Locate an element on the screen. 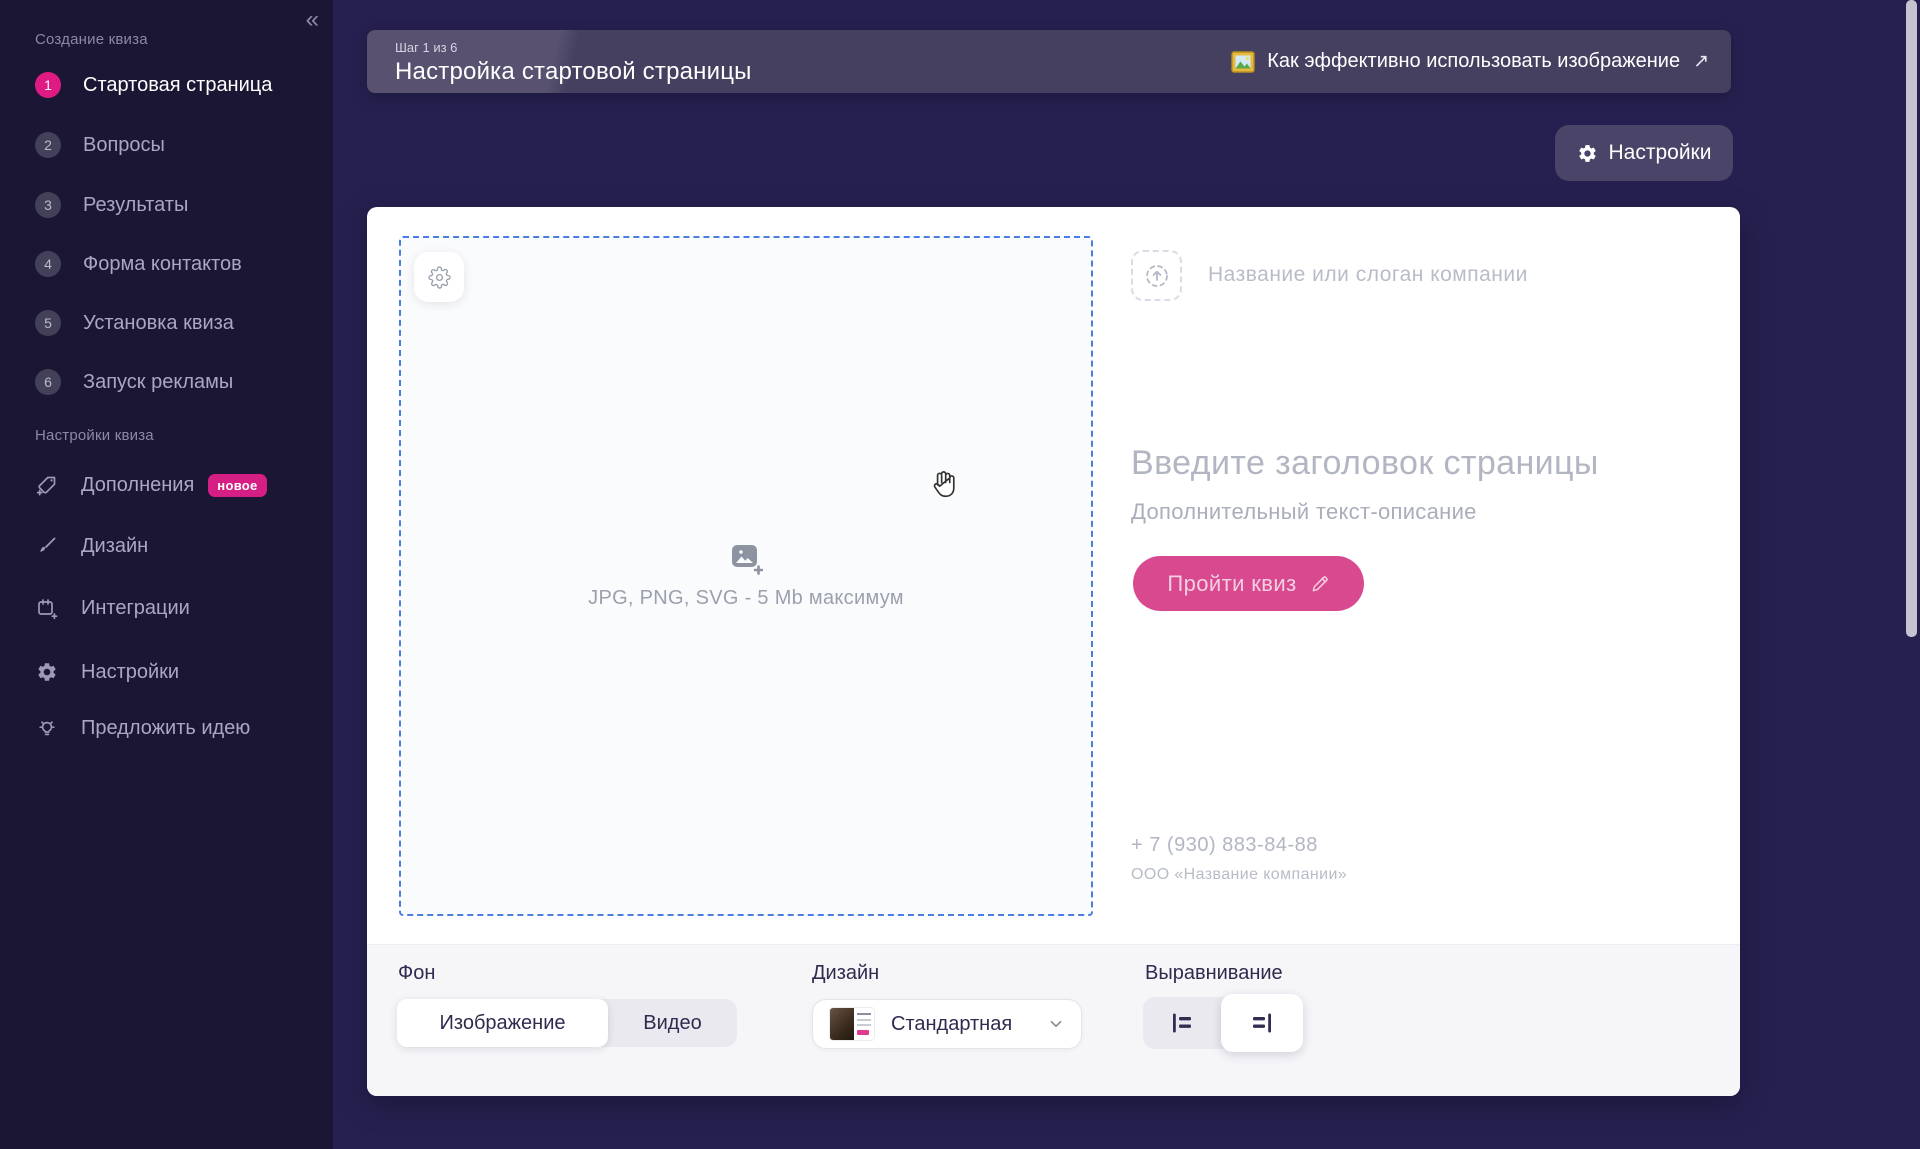  sidebar-item-label: Вопросы is located at coordinates (124, 144).